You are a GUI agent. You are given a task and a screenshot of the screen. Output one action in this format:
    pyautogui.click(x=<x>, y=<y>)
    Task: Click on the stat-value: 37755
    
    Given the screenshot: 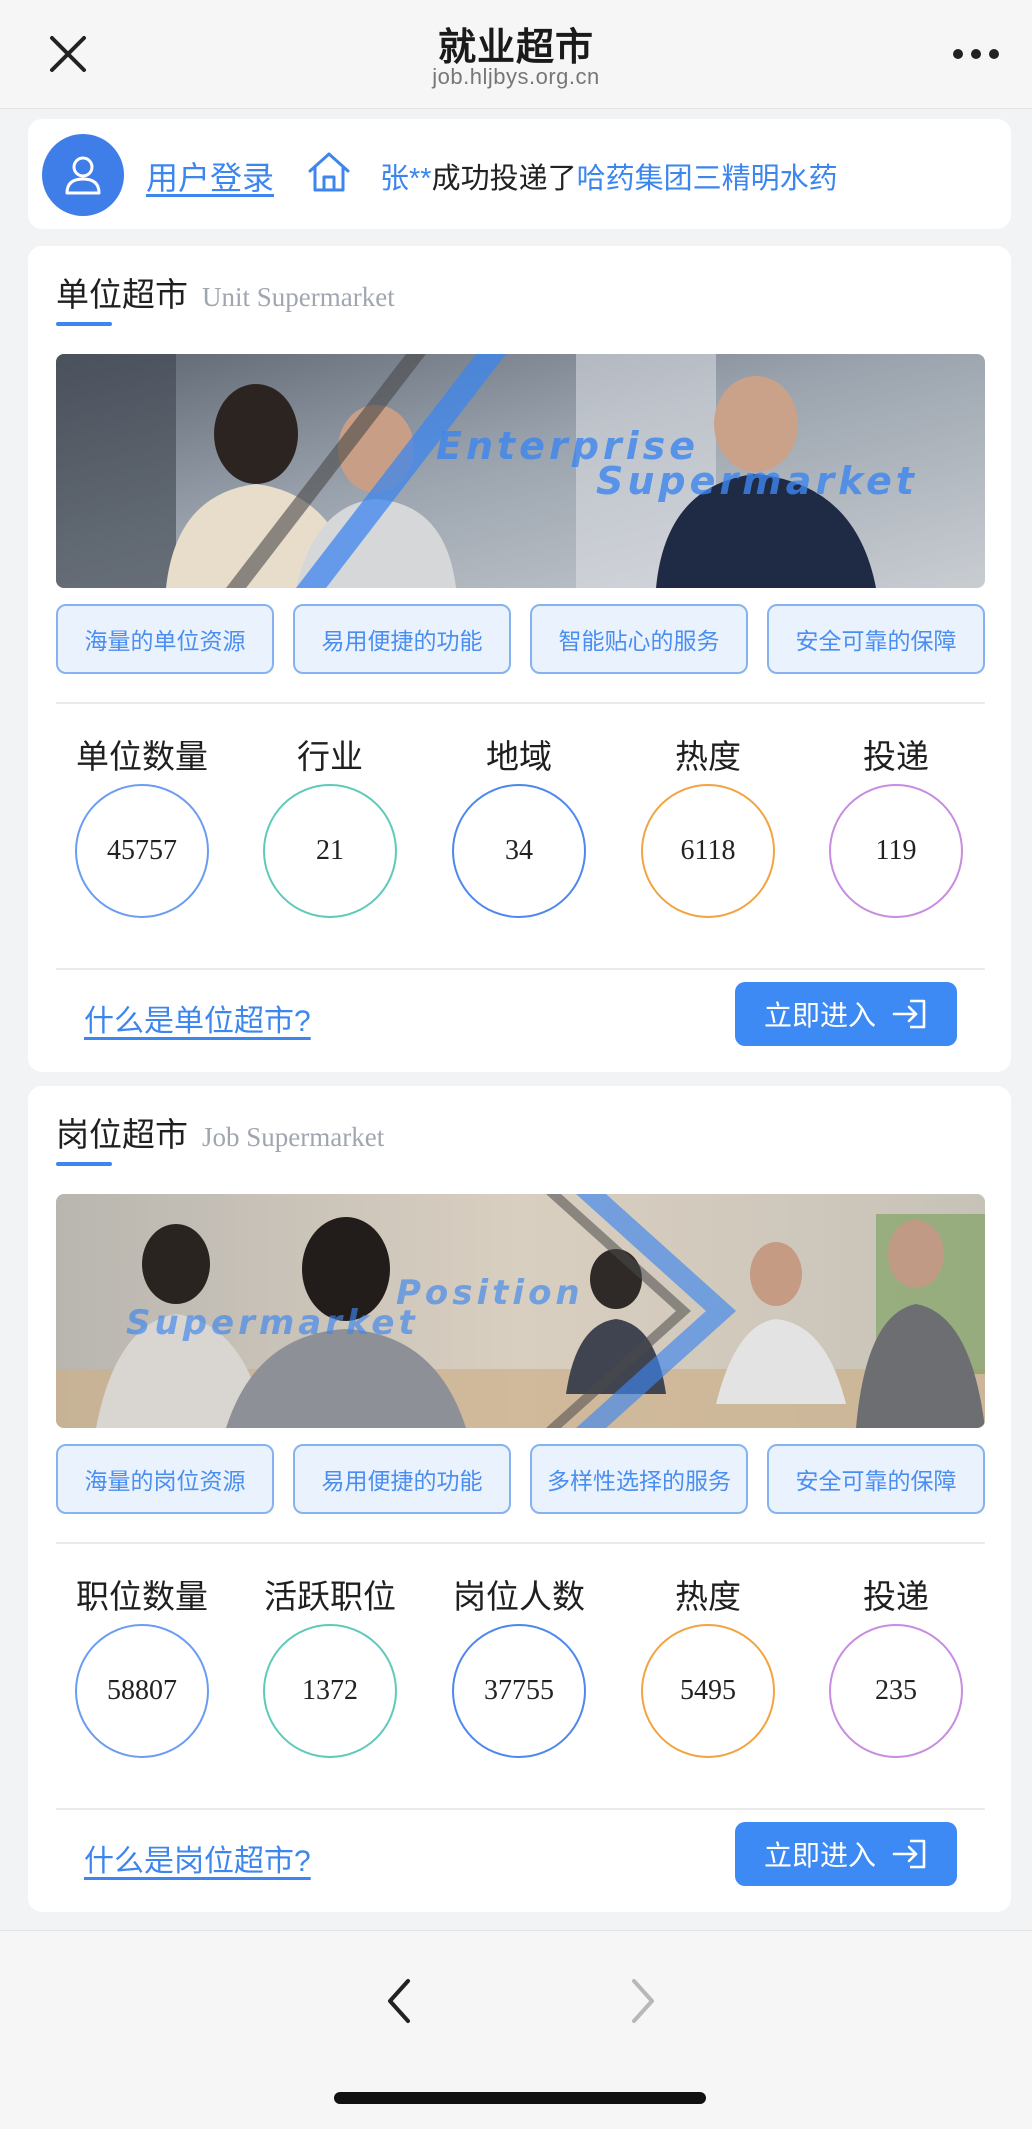 What is the action you would take?
    pyautogui.click(x=519, y=1691)
    